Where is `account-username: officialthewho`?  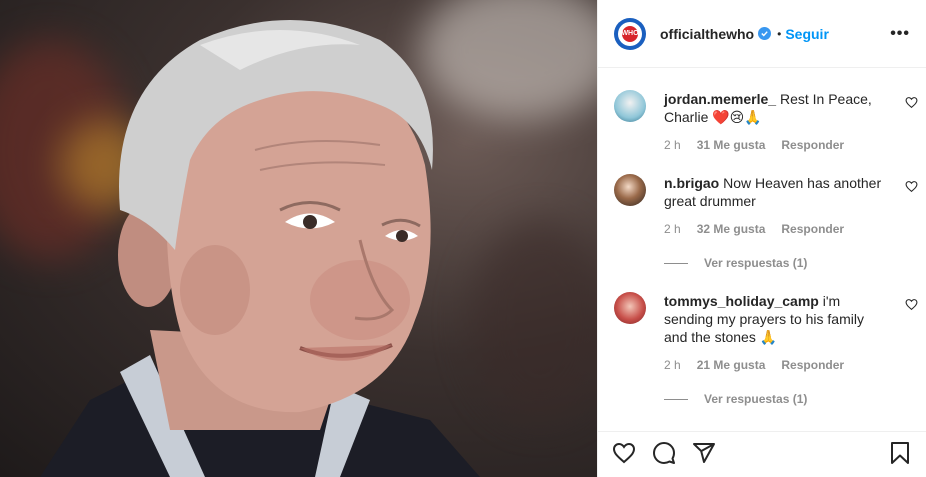
account-username: officialthewho is located at coordinates (707, 34).